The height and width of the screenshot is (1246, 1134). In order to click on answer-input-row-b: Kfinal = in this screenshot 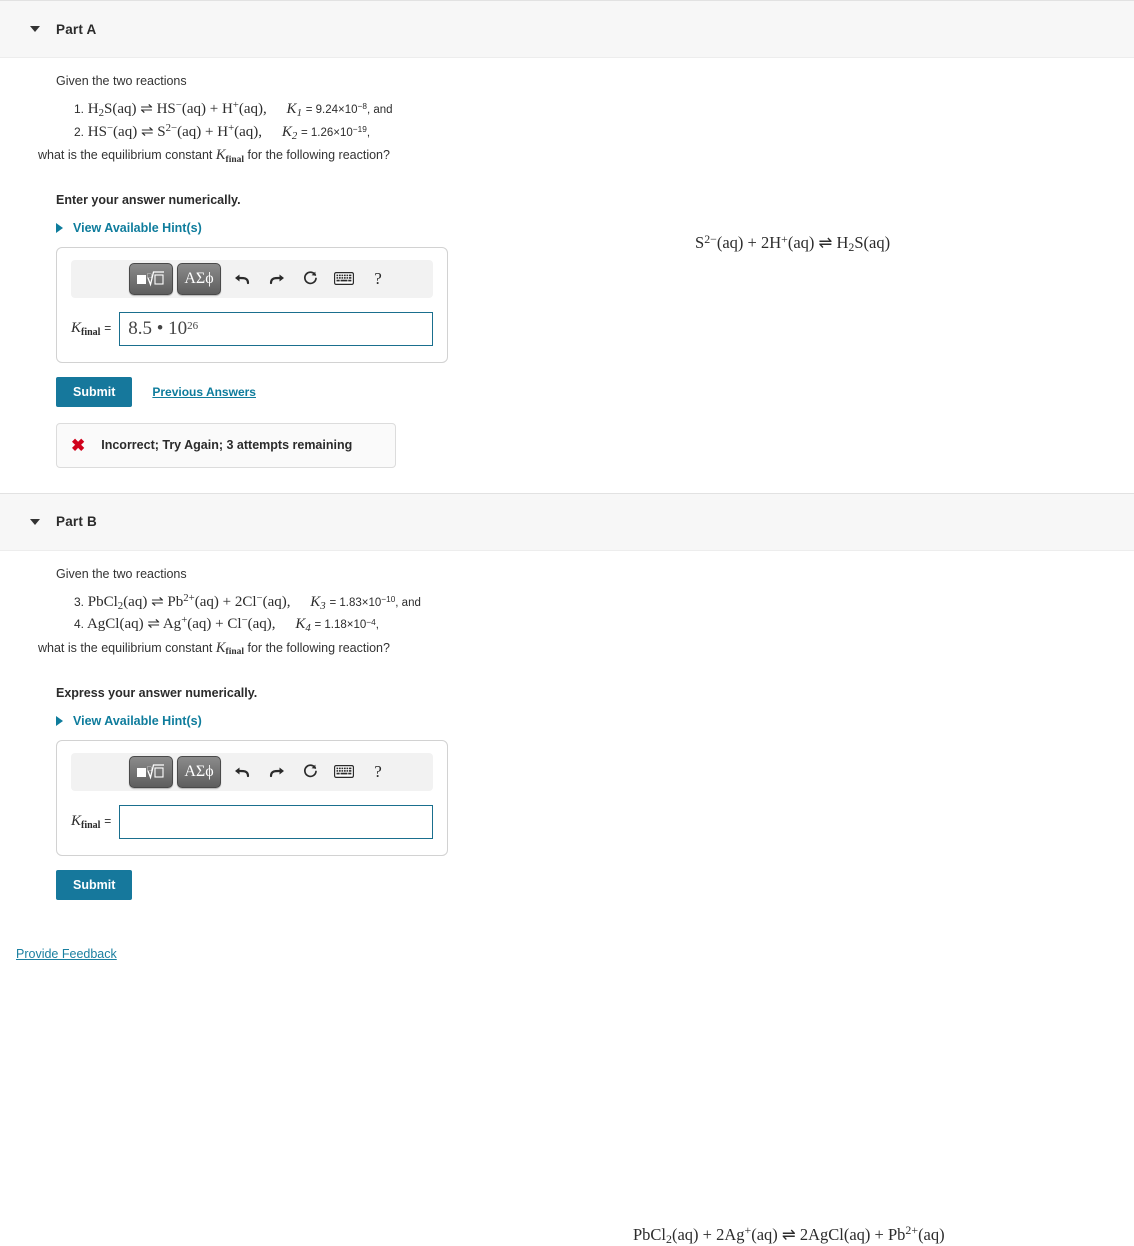, I will do `click(252, 821)`.